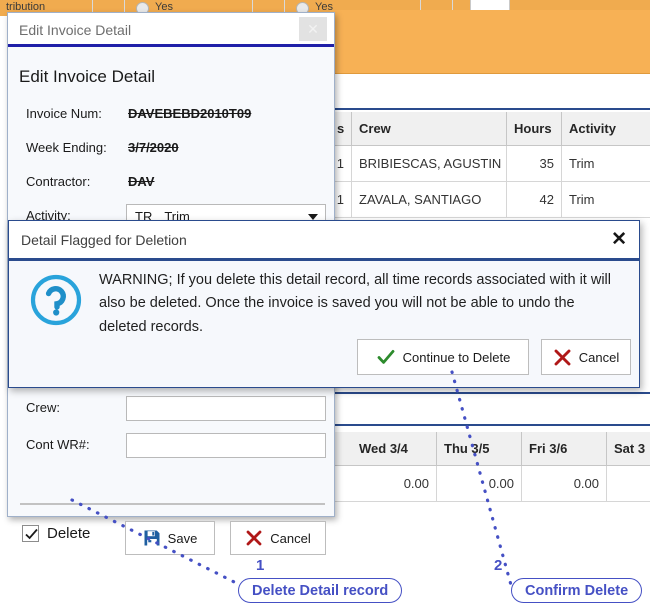  What do you see at coordinates (577, 590) in the screenshot?
I see `annotation-label-2: Confirm Delete` at bounding box center [577, 590].